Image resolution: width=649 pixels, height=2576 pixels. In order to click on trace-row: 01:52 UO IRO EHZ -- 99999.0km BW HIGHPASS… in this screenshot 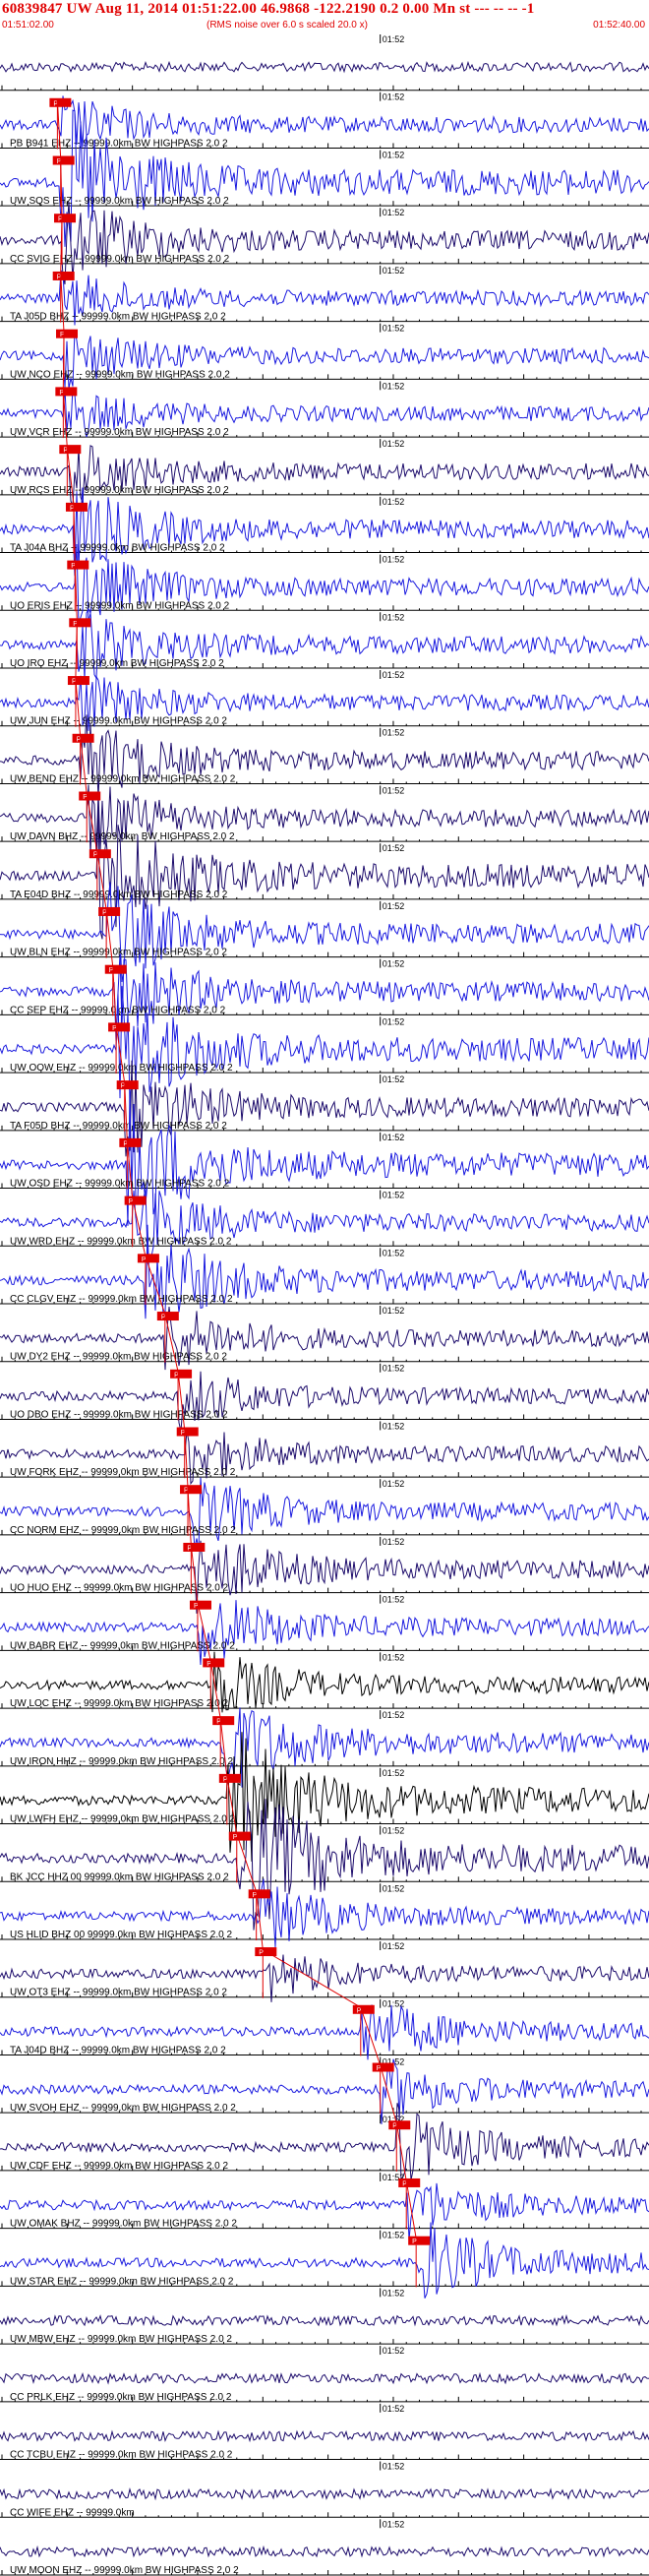, I will do `click(324, 643)`.